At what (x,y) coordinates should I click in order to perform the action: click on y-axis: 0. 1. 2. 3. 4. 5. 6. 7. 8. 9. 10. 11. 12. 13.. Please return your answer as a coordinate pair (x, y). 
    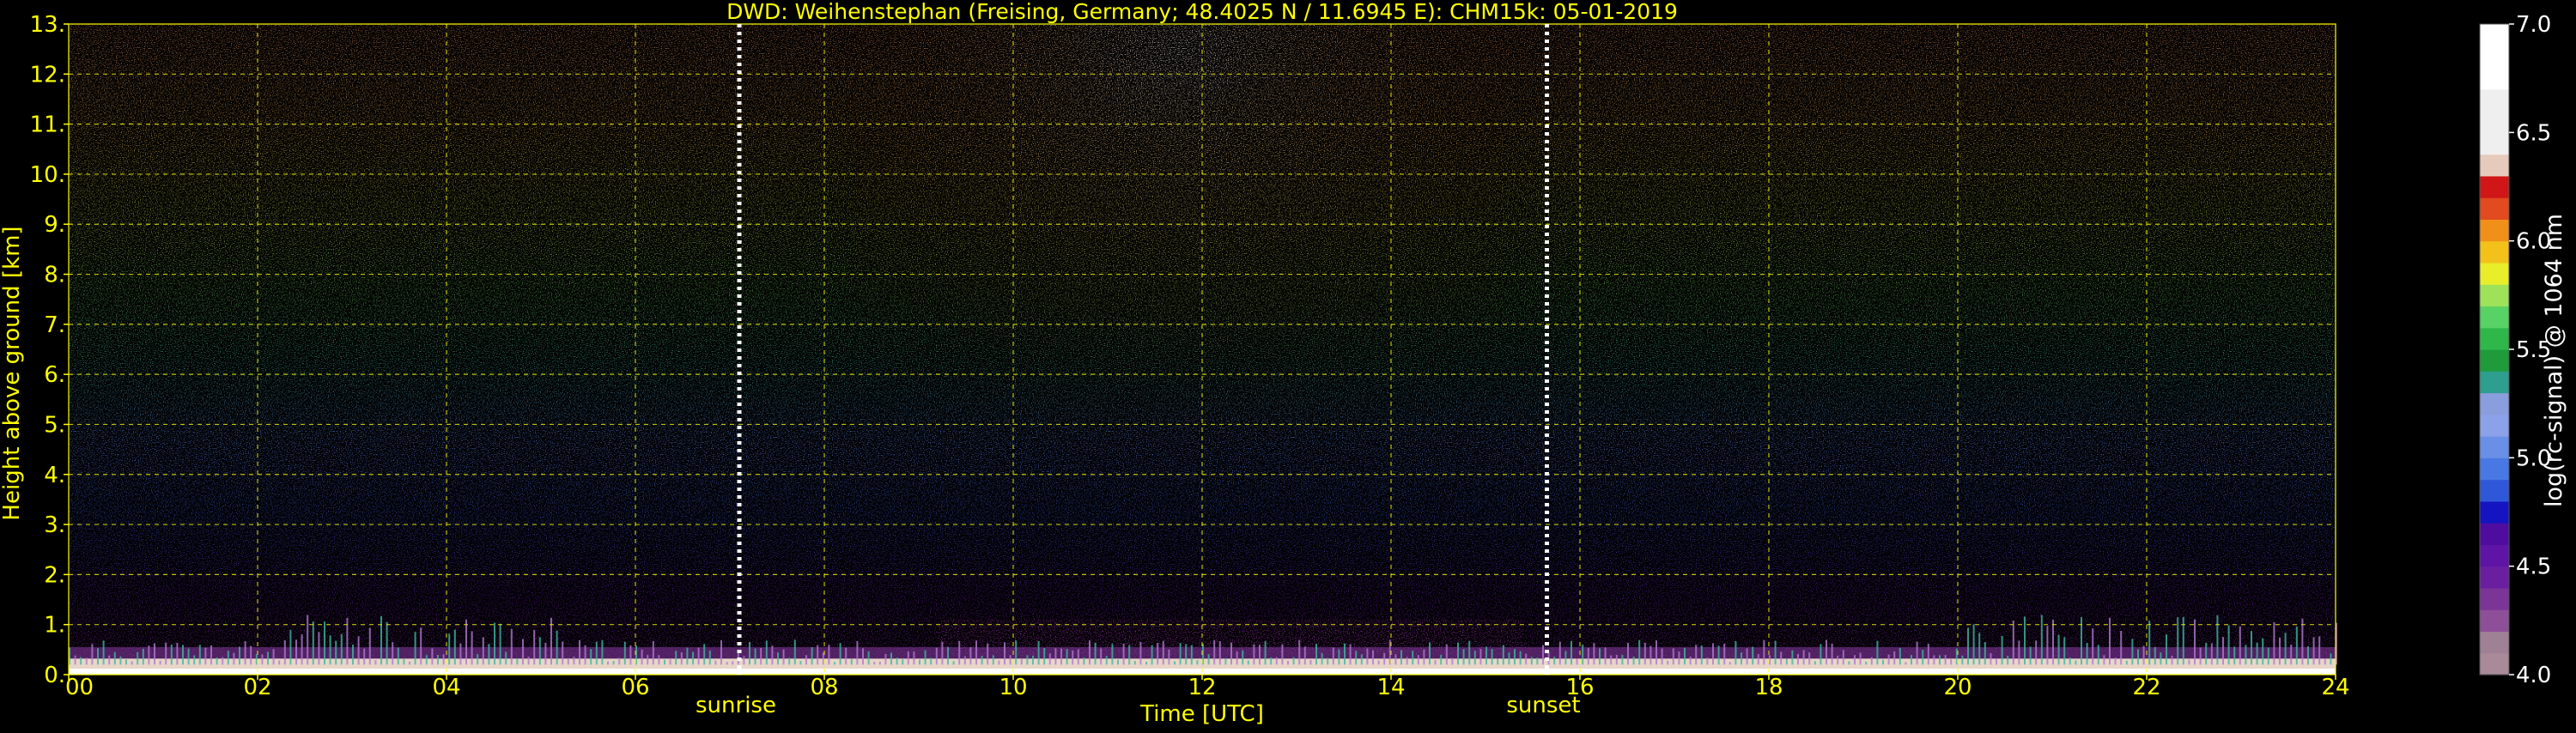
    Looking at the image, I should click on (49, 350).